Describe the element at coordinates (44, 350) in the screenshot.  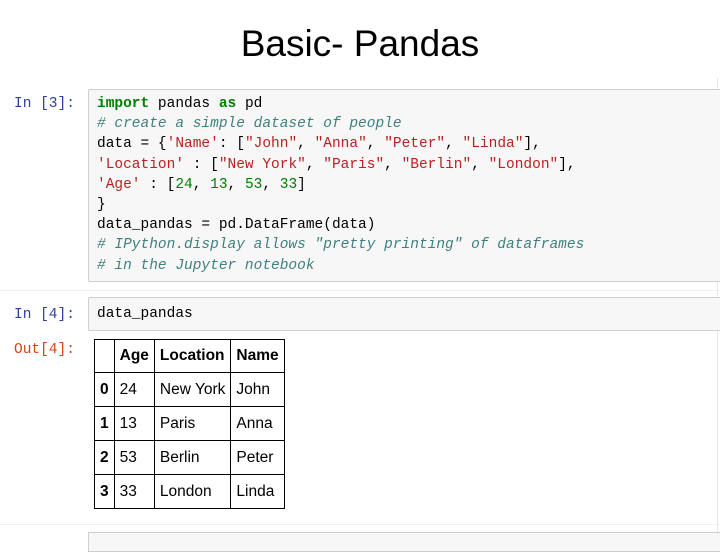
I see `output-prompt-4: Out[4]:` at that location.